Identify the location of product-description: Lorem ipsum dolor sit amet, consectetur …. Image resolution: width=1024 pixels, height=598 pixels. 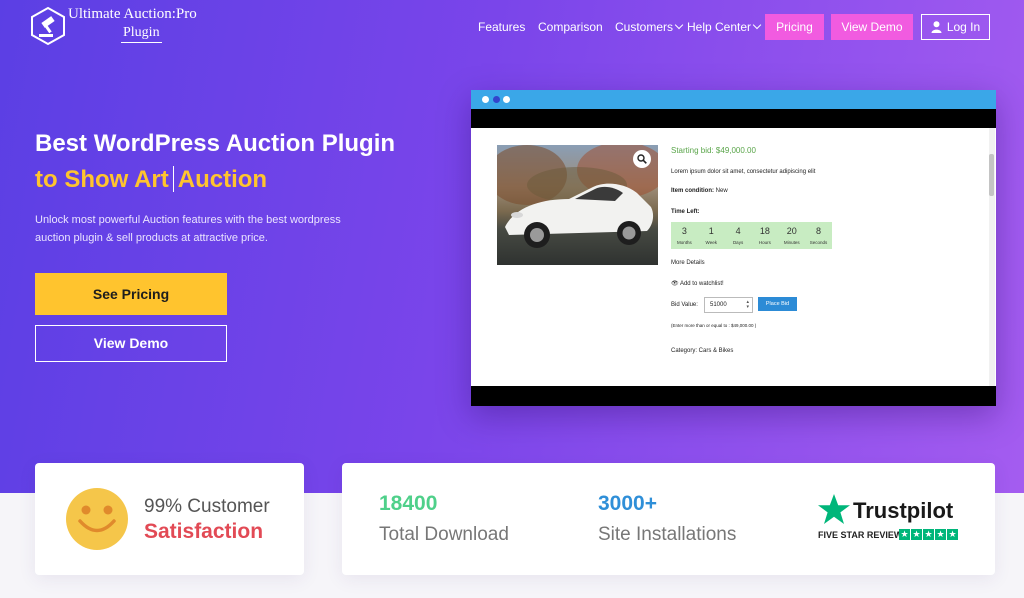
(743, 172).